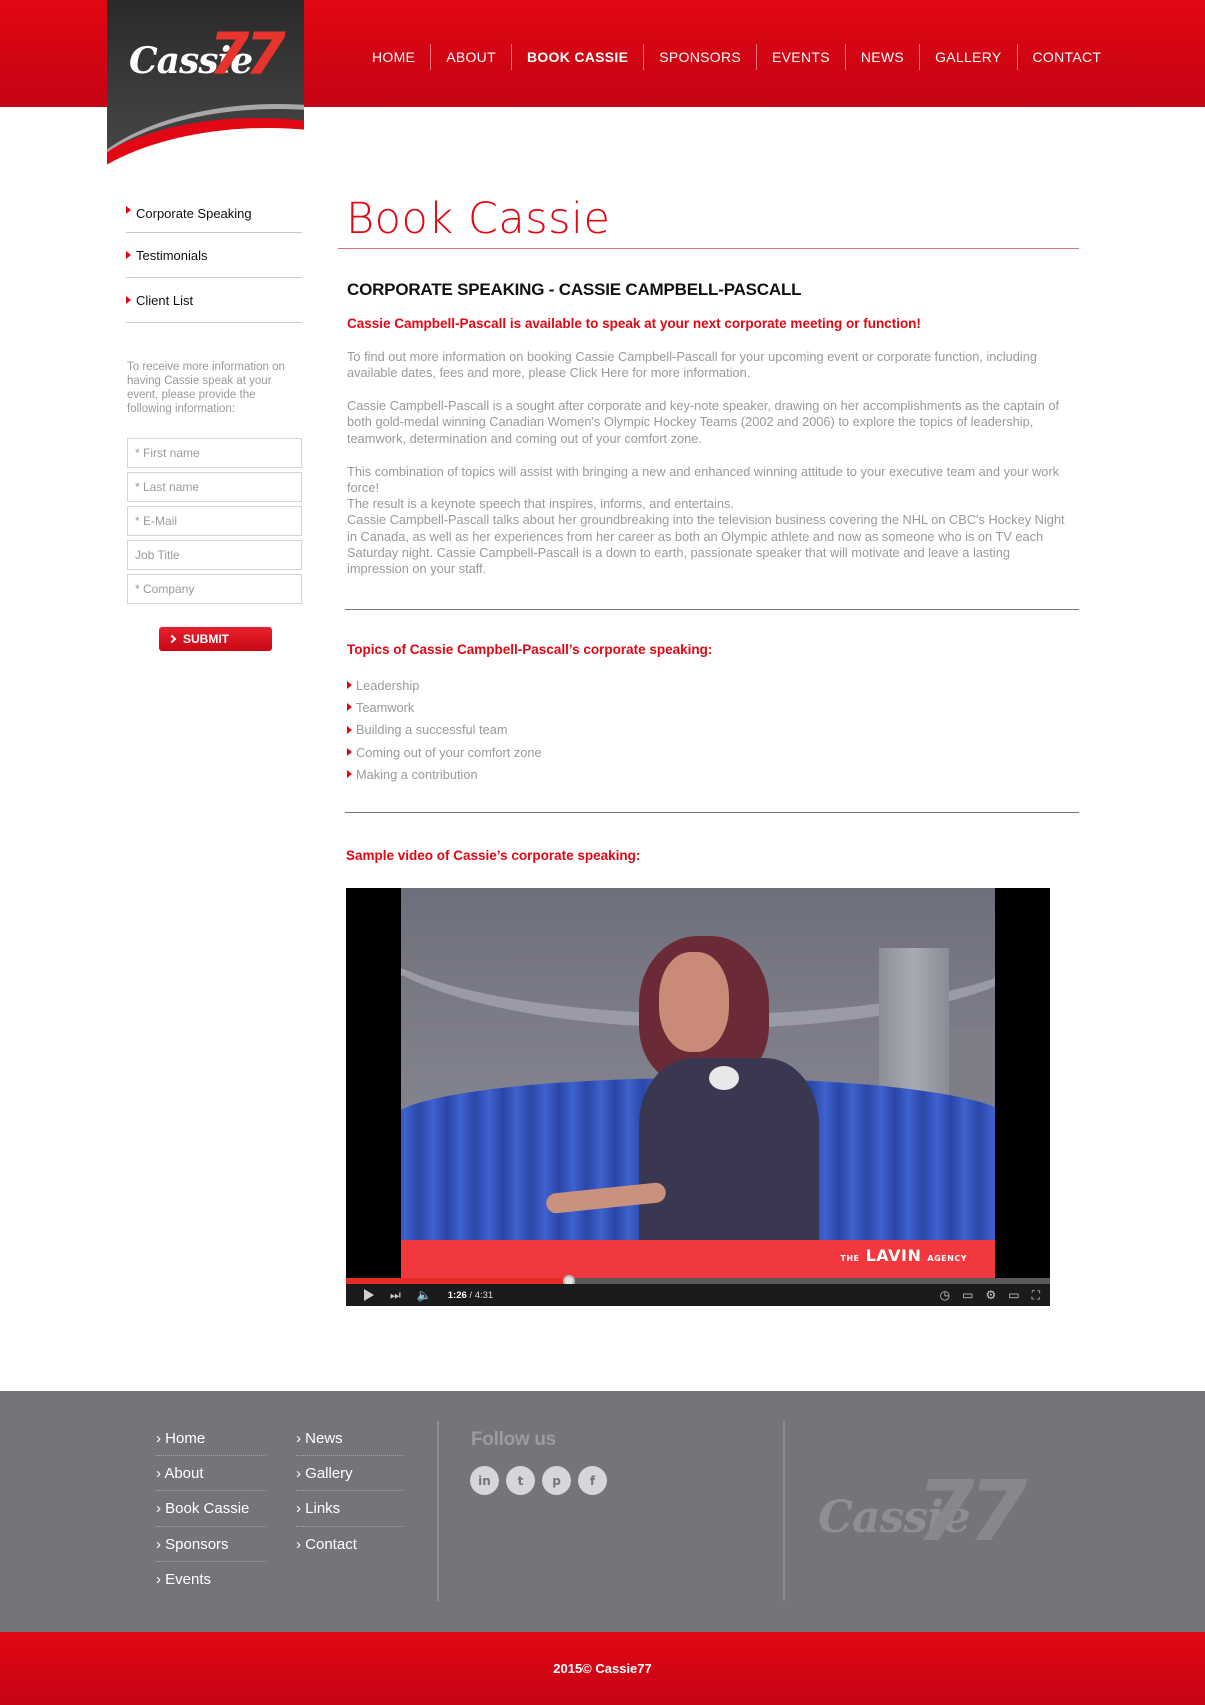 The height and width of the screenshot is (1705, 1205). I want to click on footer-link-links: › Links, so click(350, 1509).